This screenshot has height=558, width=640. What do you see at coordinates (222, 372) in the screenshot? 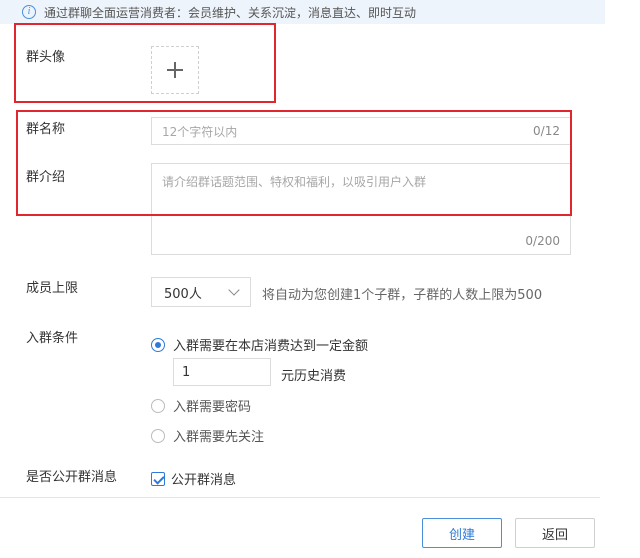
I see `amount-input: 1` at bounding box center [222, 372].